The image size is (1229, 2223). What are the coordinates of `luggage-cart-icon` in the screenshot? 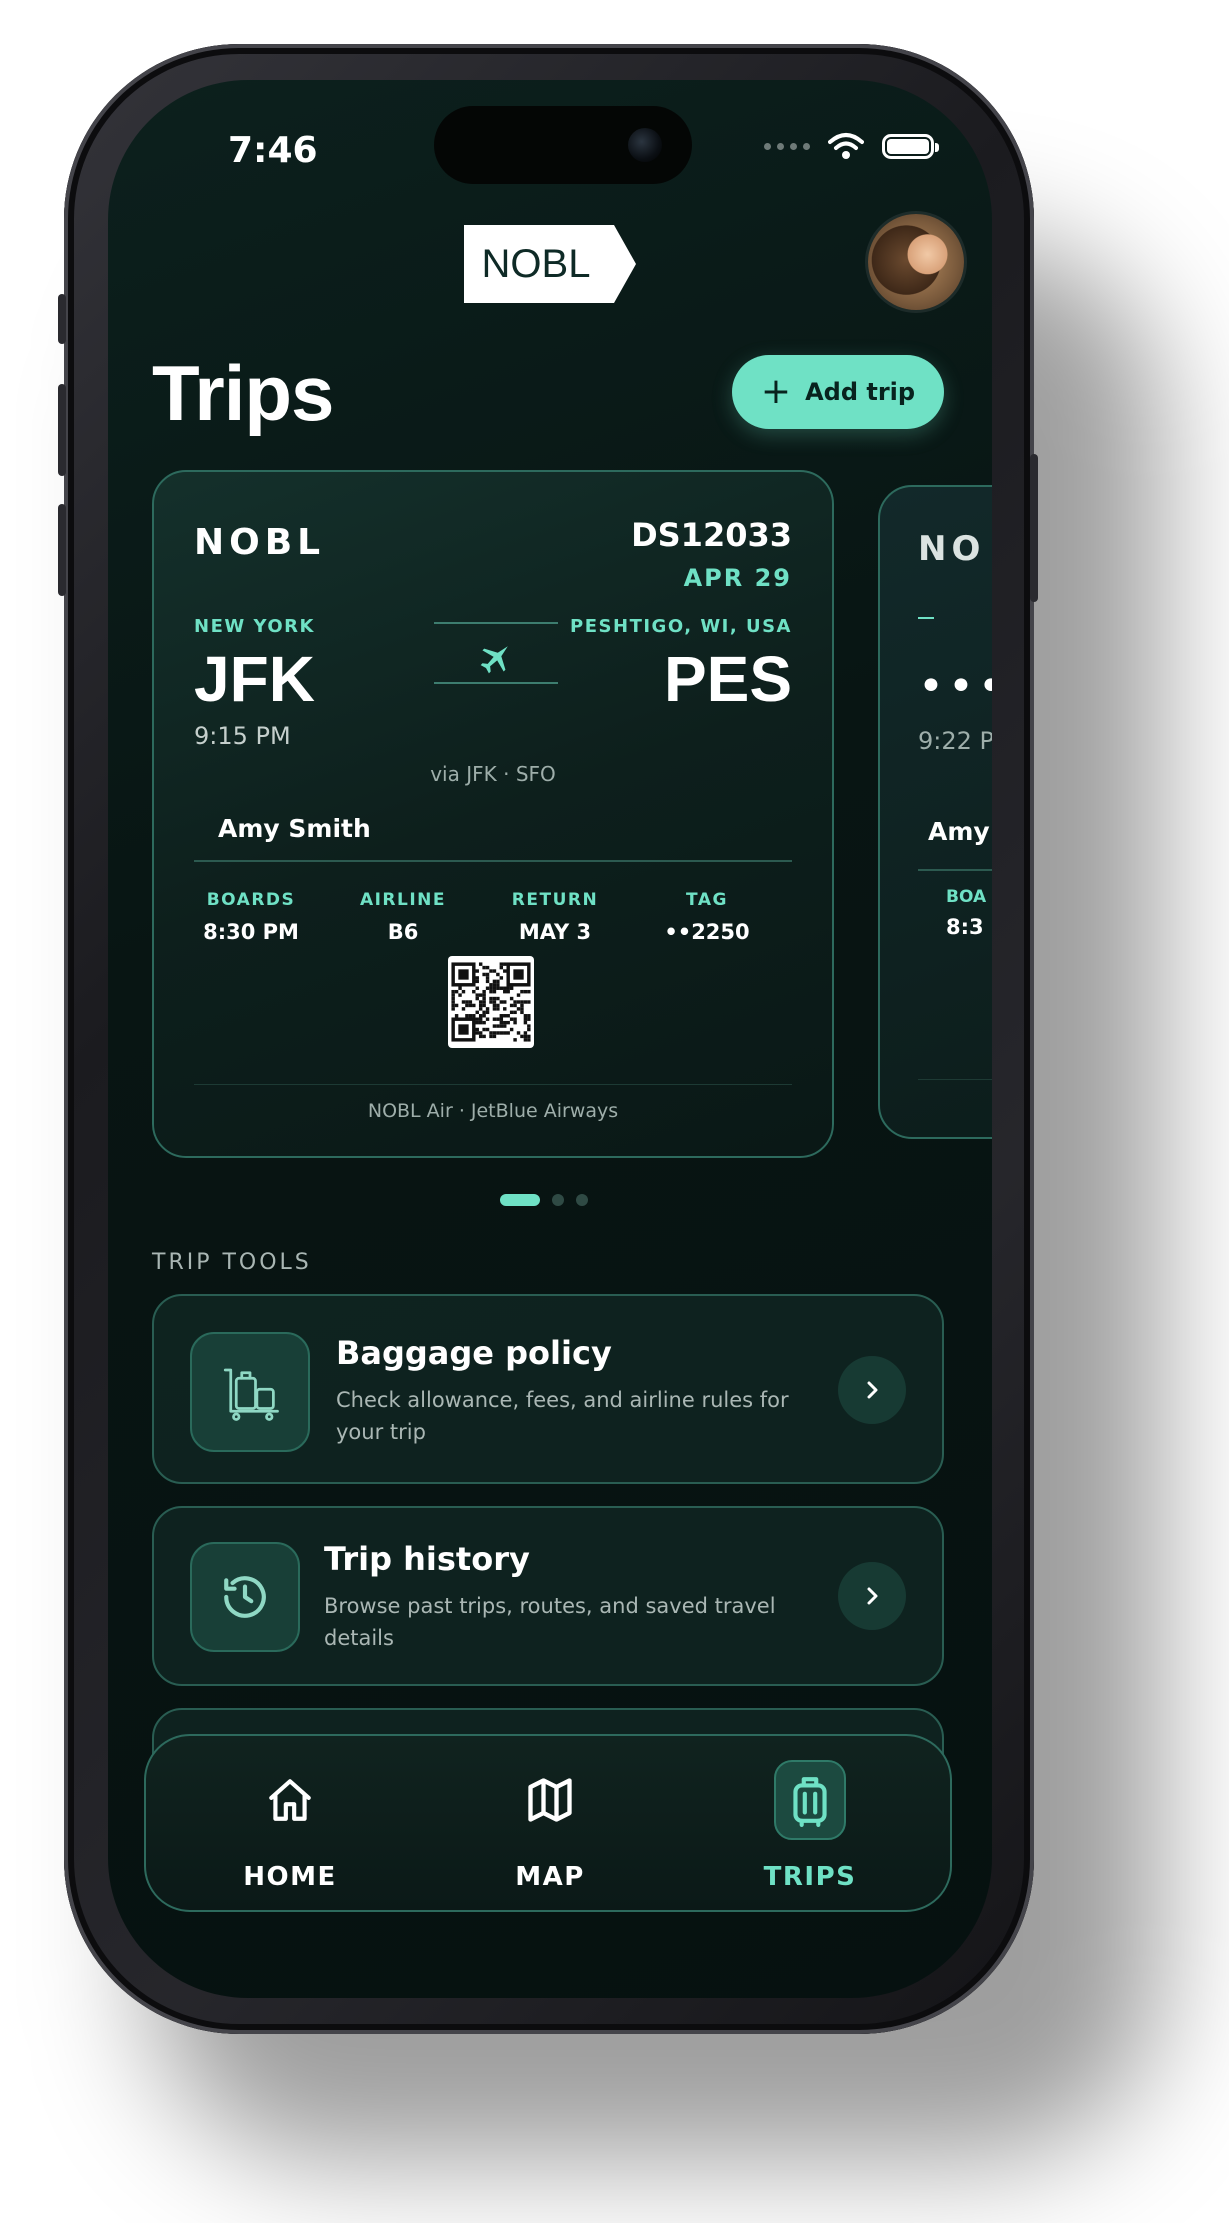 It's located at (250, 1392).